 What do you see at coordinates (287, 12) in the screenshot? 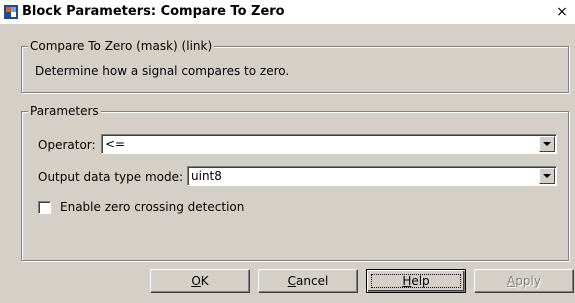
I see `title-bar: Block Parameters: Compare To Zero ×` at bounding box center [287, 12].